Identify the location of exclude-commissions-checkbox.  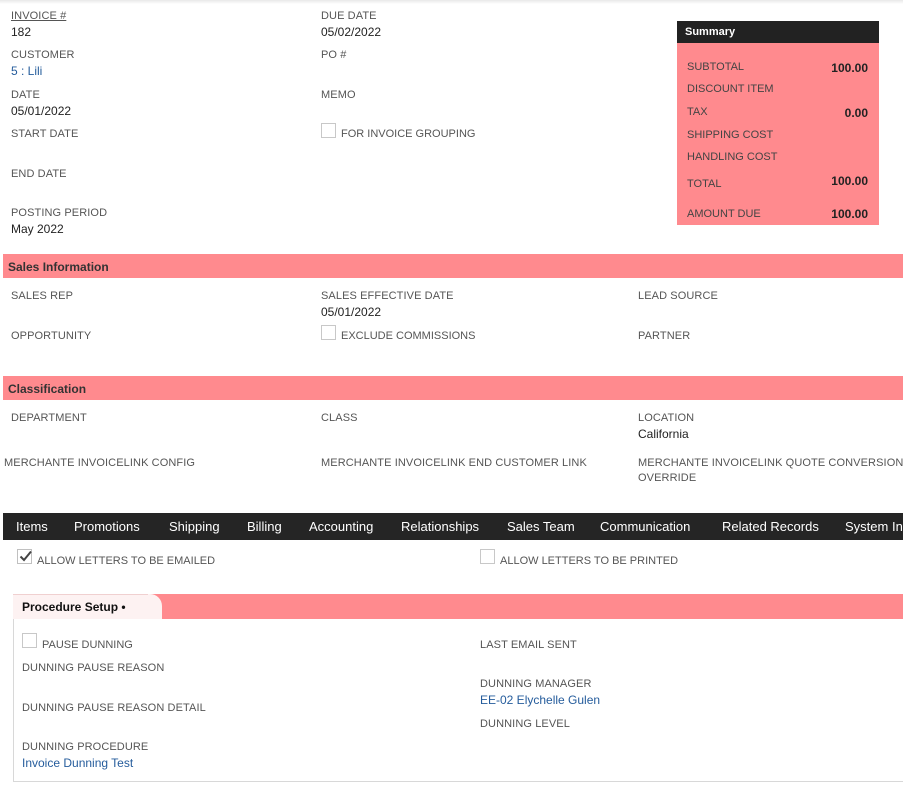
(328, 332).